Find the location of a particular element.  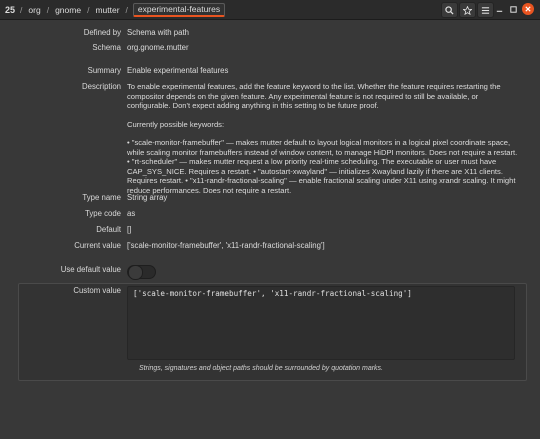

summary-value: Enable experimental features is located at coordinates (178, 70).